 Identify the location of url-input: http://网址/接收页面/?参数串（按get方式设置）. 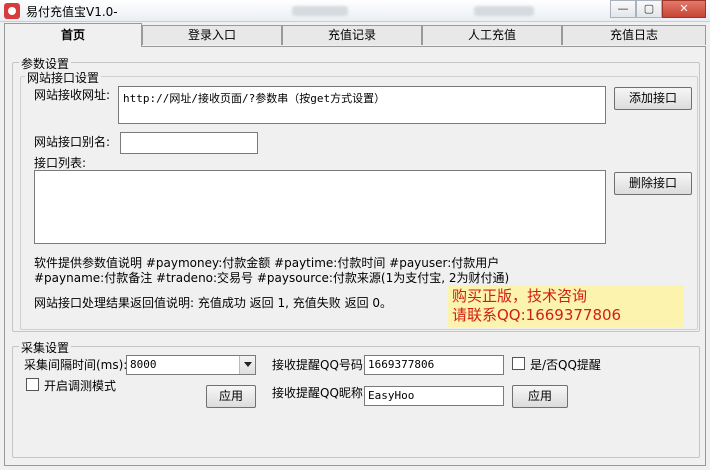
(362, 105).